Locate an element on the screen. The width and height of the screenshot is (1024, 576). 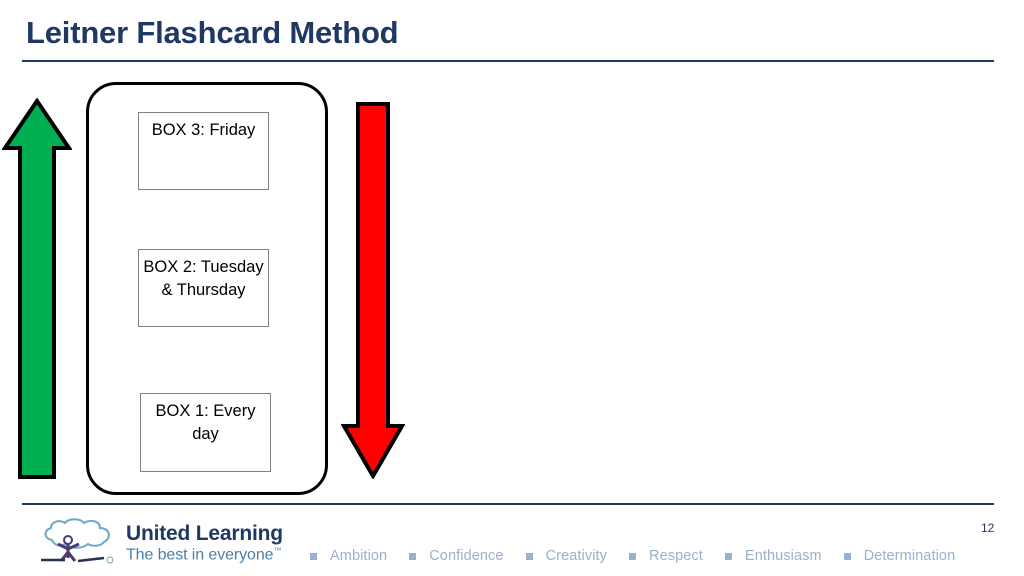
value-label: Confidence is located at coordinates (466, 556).